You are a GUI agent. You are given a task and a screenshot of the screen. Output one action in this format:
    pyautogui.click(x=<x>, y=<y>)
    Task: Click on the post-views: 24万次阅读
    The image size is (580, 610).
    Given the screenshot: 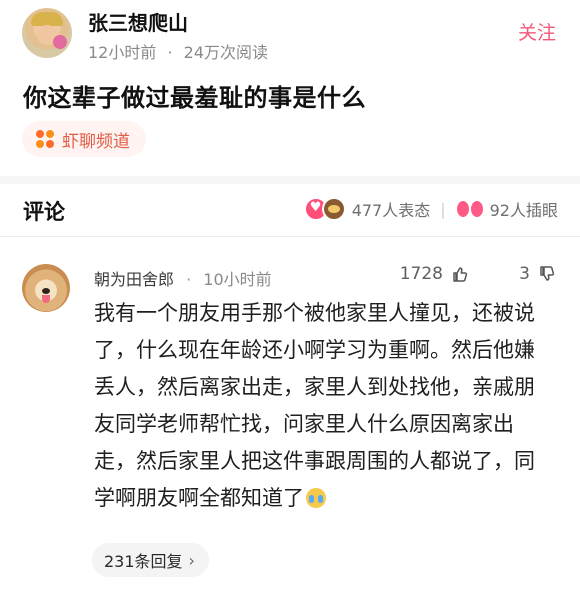 What is the action you would take?
    pyautogui.click(x=226, y=52)
    